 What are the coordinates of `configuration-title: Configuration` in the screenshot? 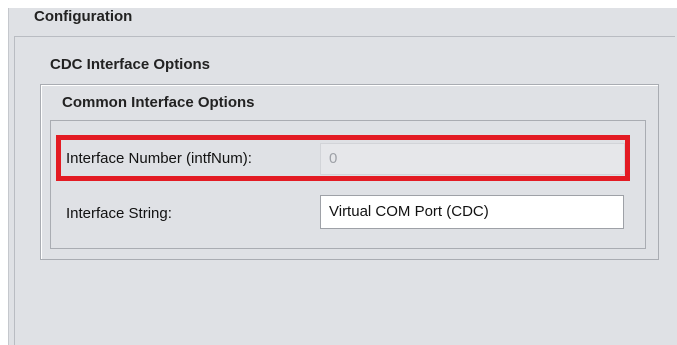 It's located at (83, 16).